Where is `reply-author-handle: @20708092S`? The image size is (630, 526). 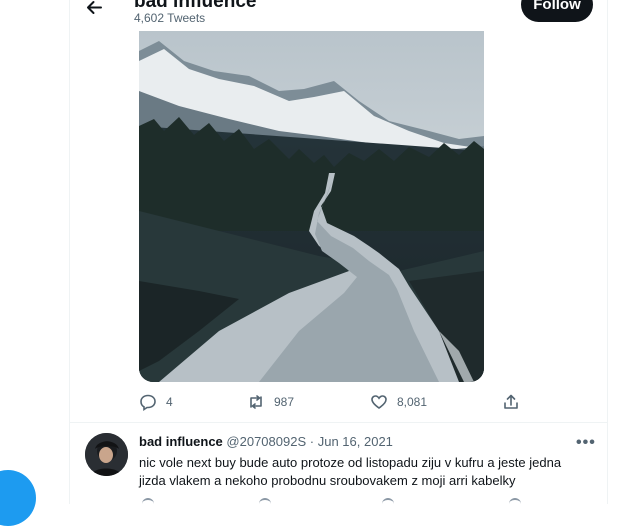 reply-author-handle: @20708092S is located at coordinates (266, 441).